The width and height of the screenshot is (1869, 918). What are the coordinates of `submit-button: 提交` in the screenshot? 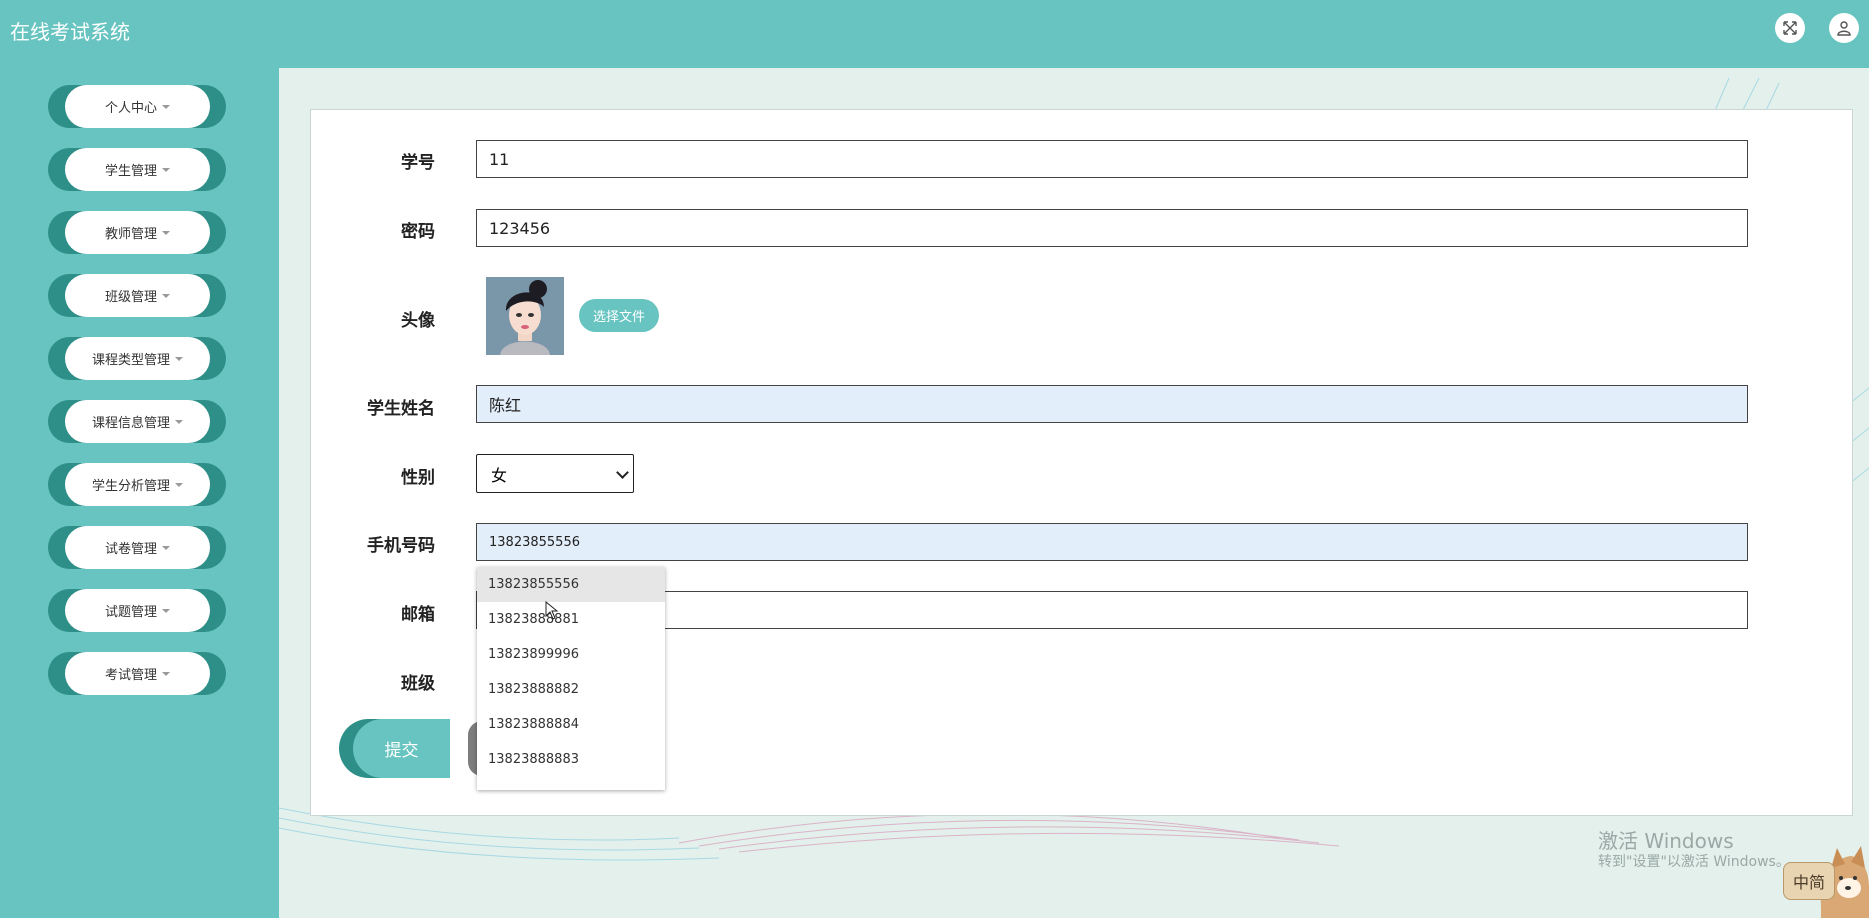 It's located at (394, 748).